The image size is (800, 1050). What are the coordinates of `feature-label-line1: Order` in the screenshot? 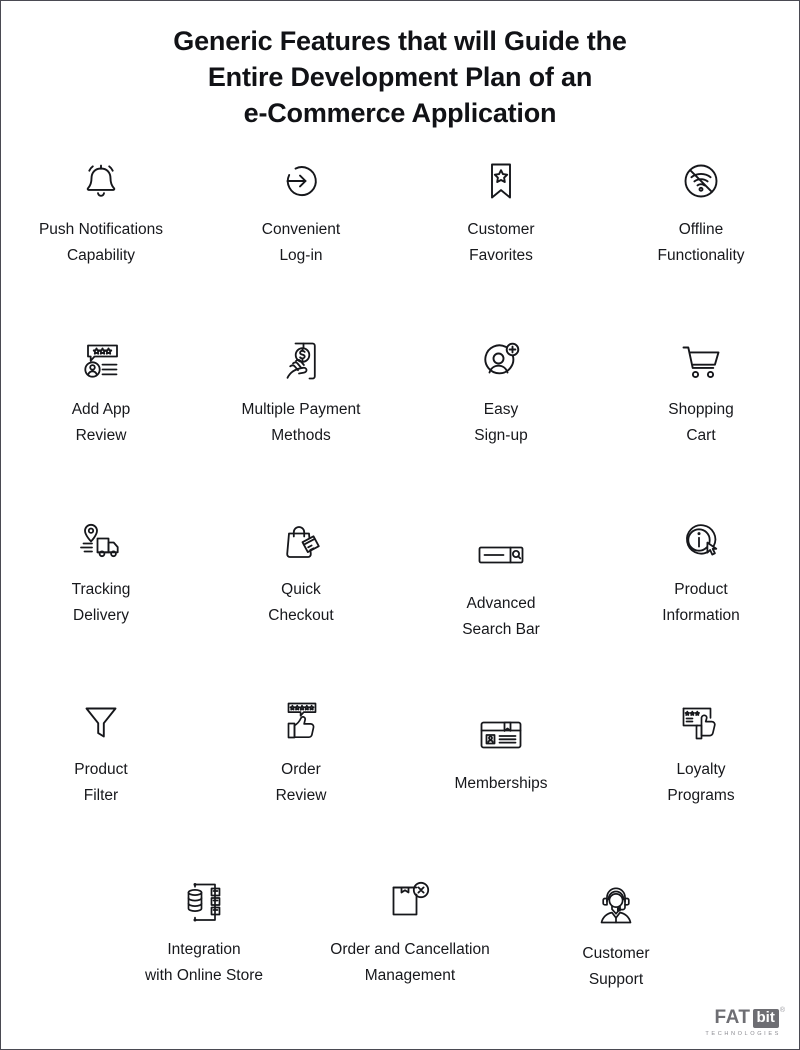 It's located at (301, 769).